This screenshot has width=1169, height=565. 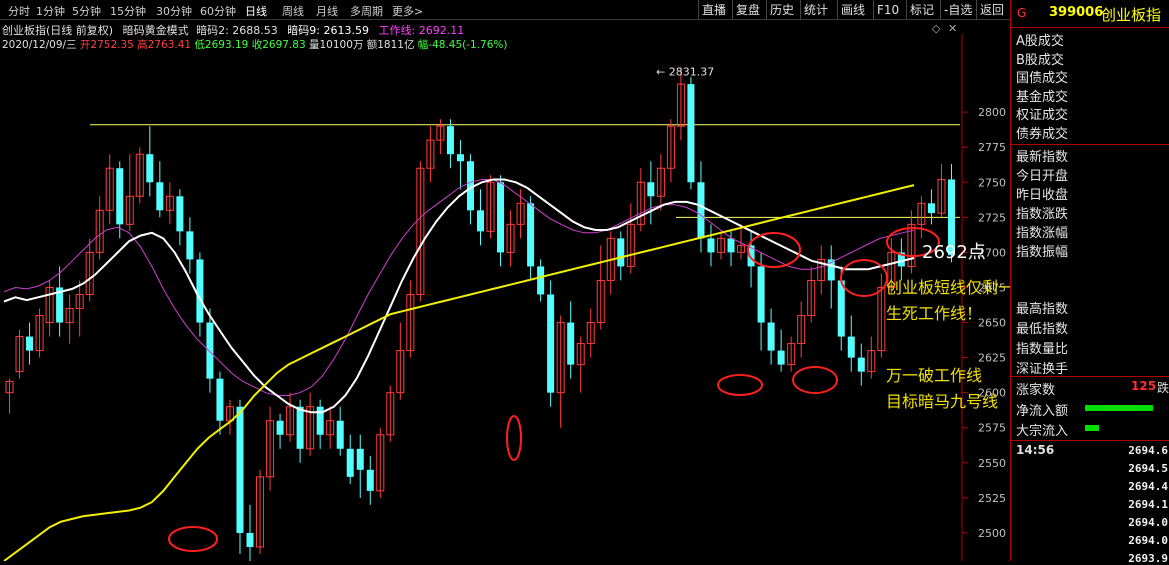 I want to click on tick-price-2: 2694.4, so click(x=1148, y=486).